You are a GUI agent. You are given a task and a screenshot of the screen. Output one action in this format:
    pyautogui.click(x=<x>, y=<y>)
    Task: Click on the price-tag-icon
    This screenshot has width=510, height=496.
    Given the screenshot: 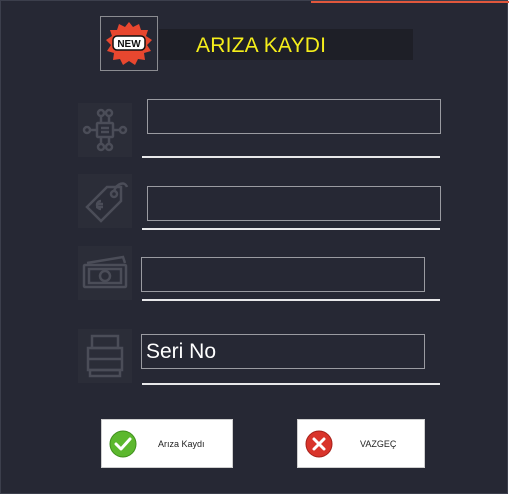 What is the action you would take?
    pyautogui.click(x=107, y=202)
    